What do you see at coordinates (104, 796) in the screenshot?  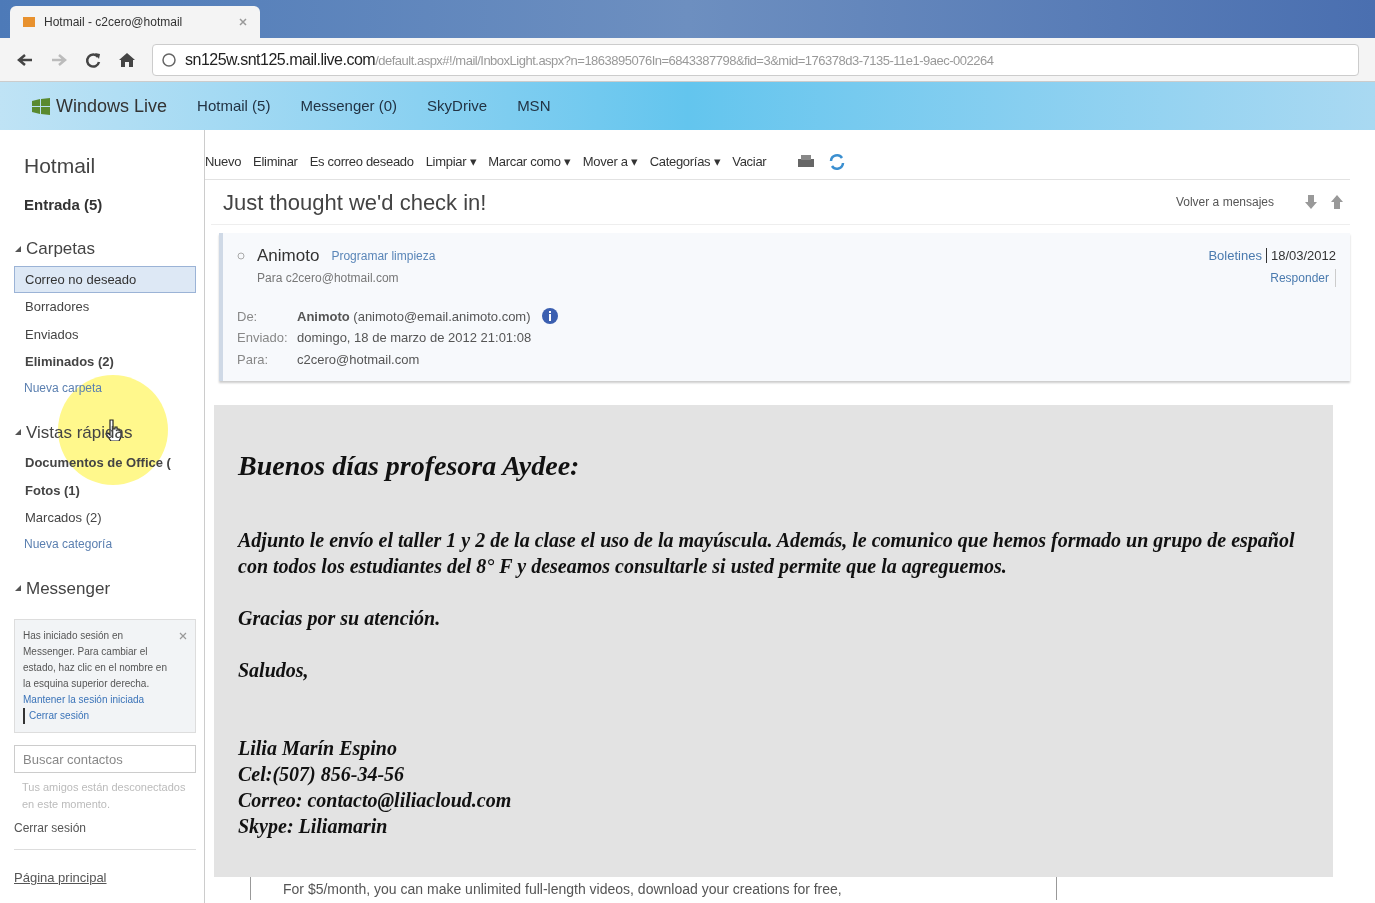 I see `offline-note: Tus amigos están desconectados en este momento.` at bounding box center [104, 796].